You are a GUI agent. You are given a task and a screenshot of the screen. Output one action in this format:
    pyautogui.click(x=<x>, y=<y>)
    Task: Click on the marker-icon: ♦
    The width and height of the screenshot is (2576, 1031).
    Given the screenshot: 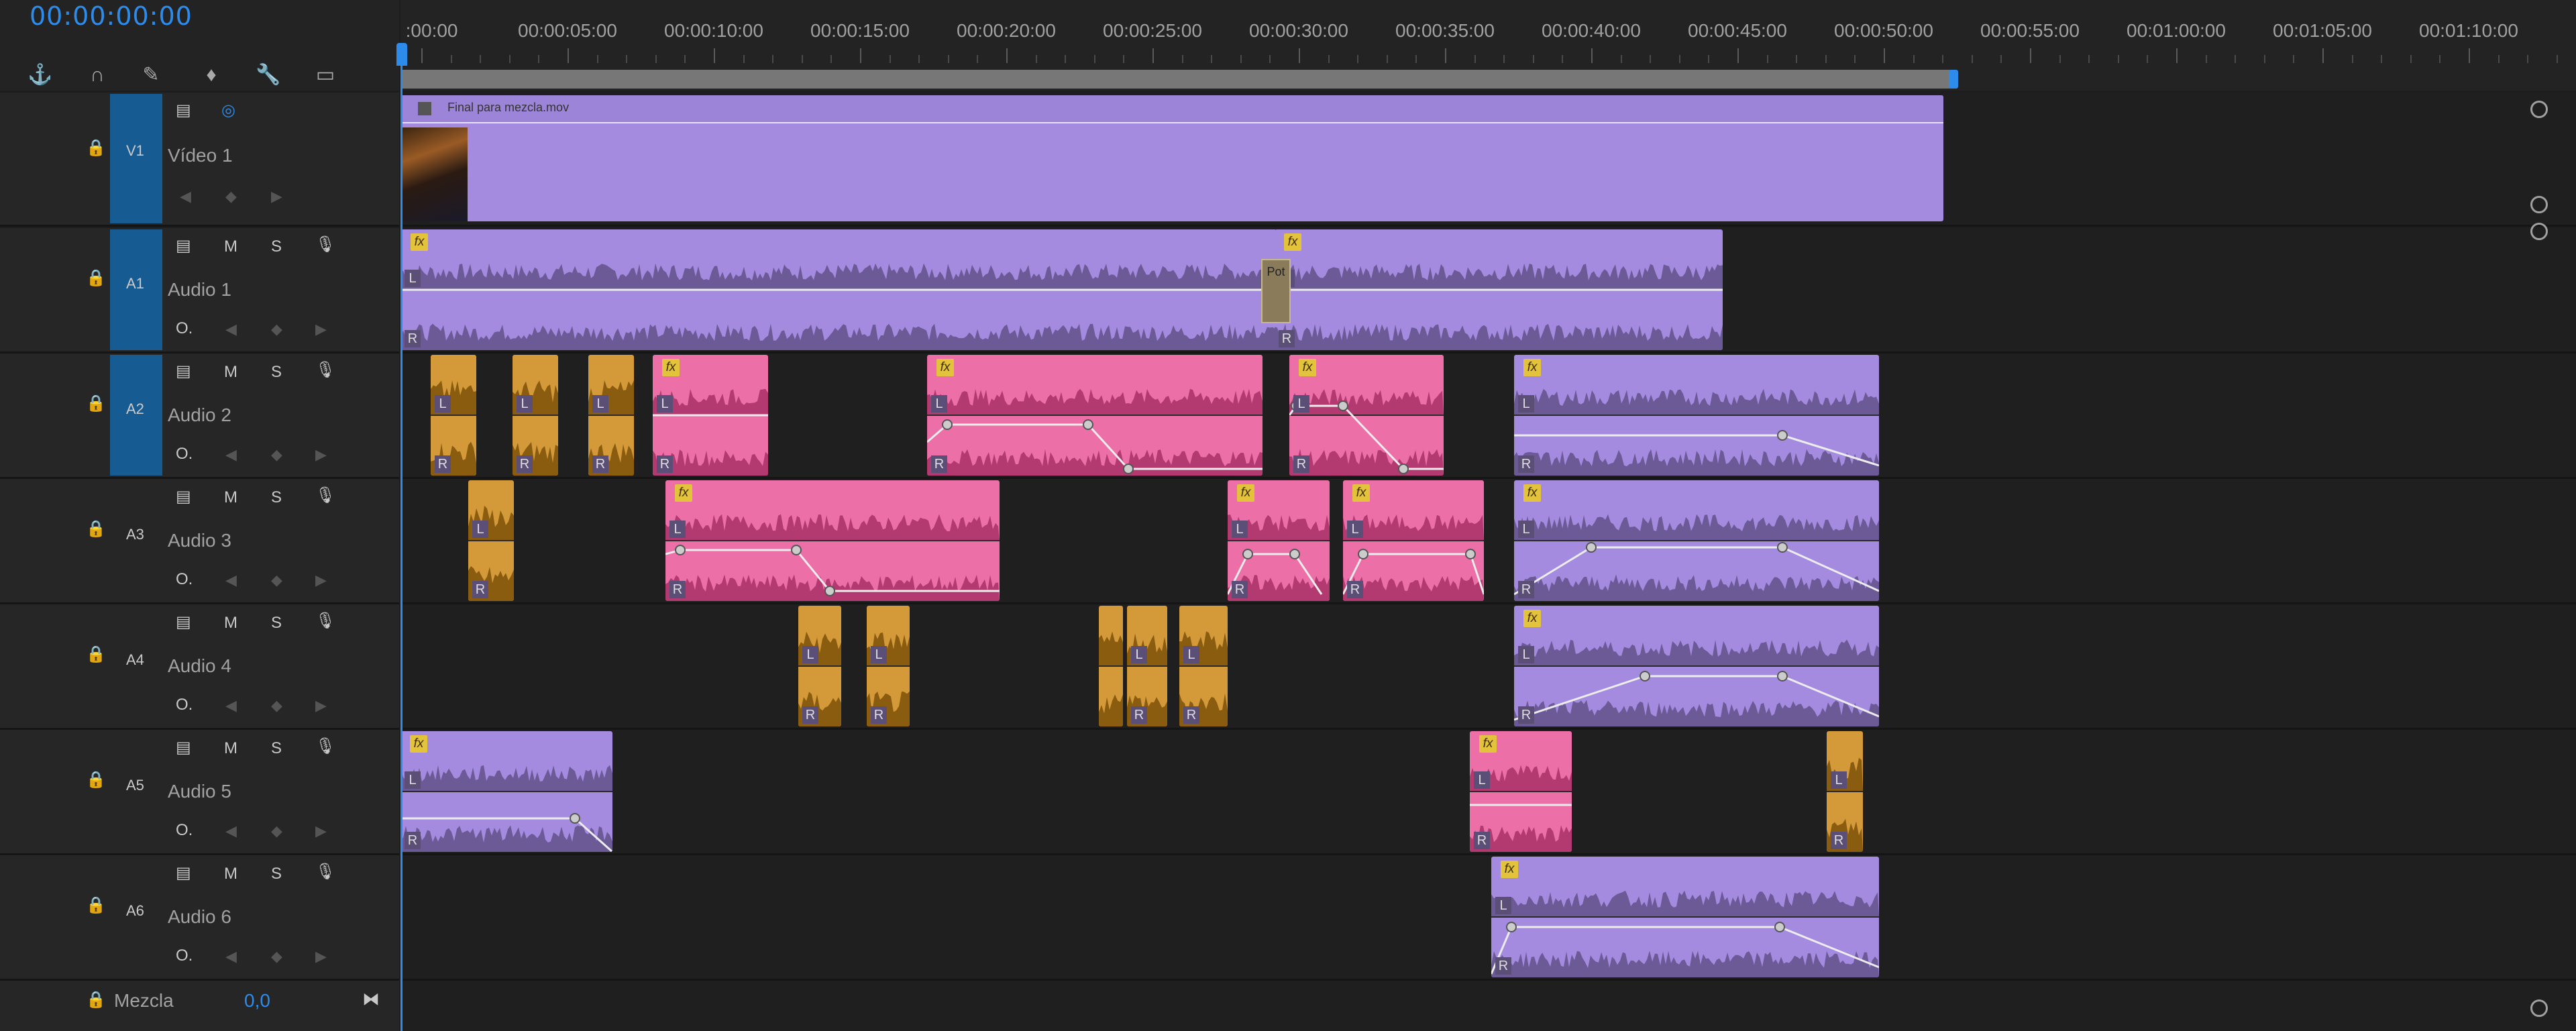 What is the action you would take?
    pyautogui.click(x=211, y=75)
    